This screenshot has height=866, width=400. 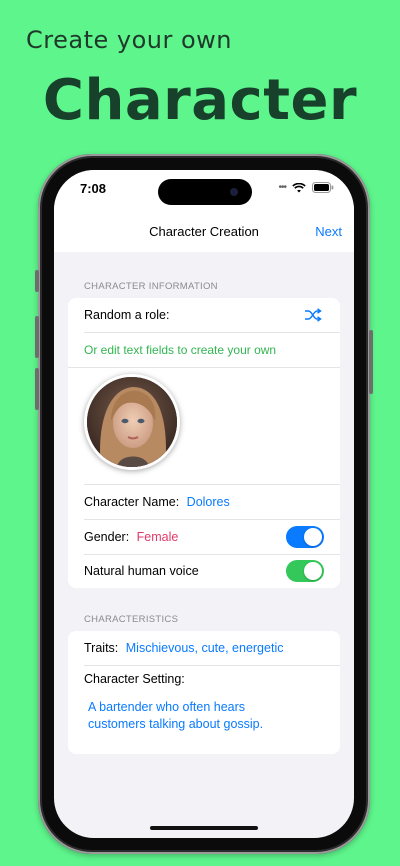 What do you see at coordinates (37, 337) in the screenshot?
I see `side-button-volume-up` at bounding box center [37, 337].